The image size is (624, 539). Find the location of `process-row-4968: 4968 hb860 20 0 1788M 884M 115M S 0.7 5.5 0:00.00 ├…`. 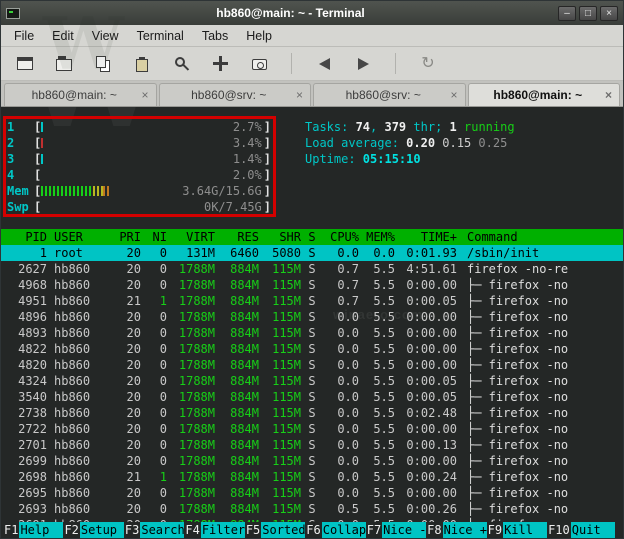

process-row-4968: 4968 hb860 20 0 1788M 884M 115M S 0.7 5.5 0:00.00 ├… is located at coordinates (312, 285).